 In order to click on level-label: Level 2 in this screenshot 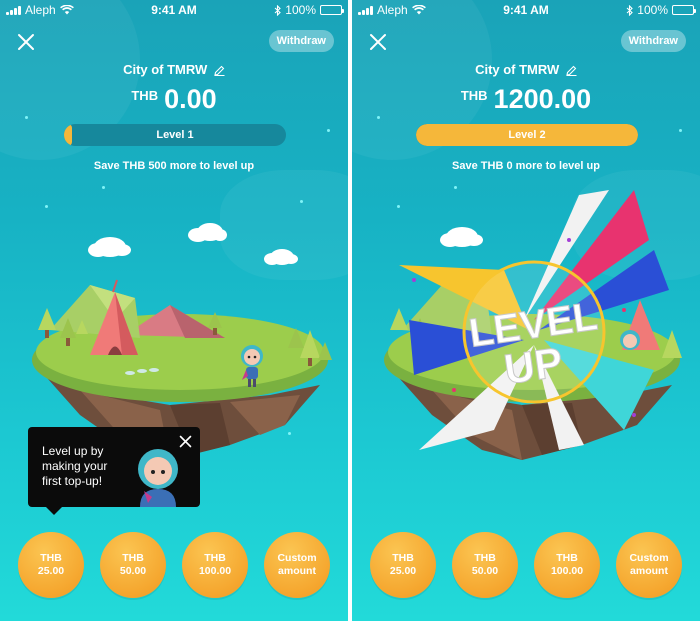, I will do `click(527, 135)`.